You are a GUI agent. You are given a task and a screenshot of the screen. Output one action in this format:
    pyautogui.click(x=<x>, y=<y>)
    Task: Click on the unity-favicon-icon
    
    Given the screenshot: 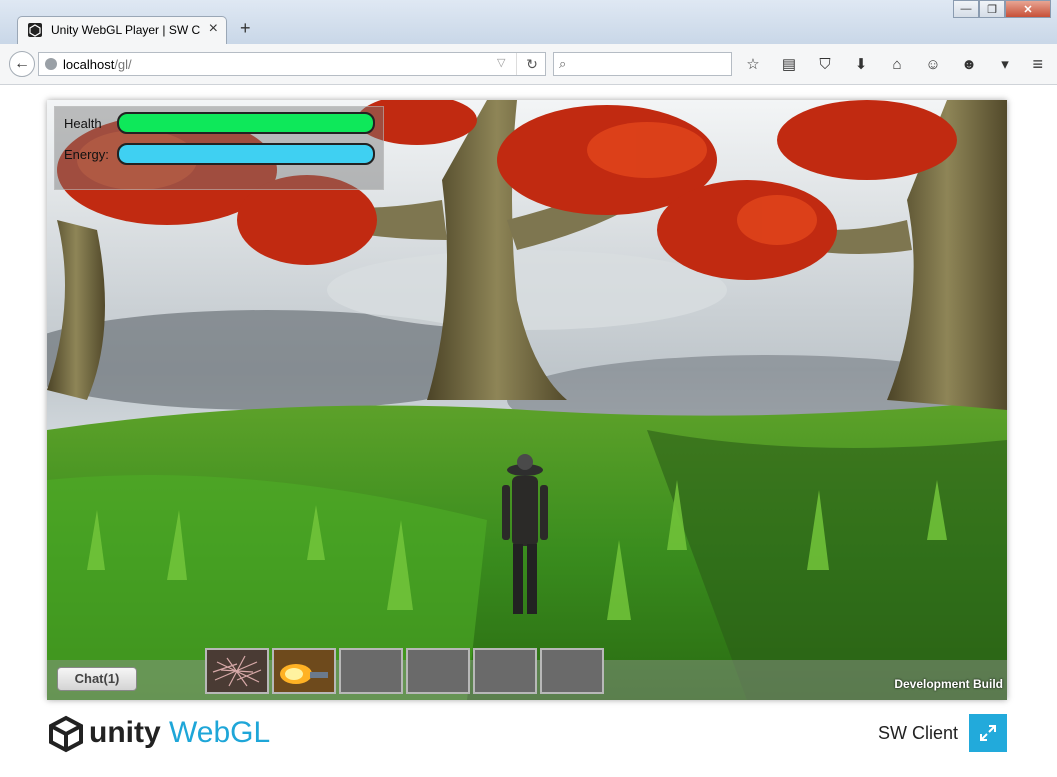 What is the action you would take?
    pyautogui.click(x=35, y=30)
    